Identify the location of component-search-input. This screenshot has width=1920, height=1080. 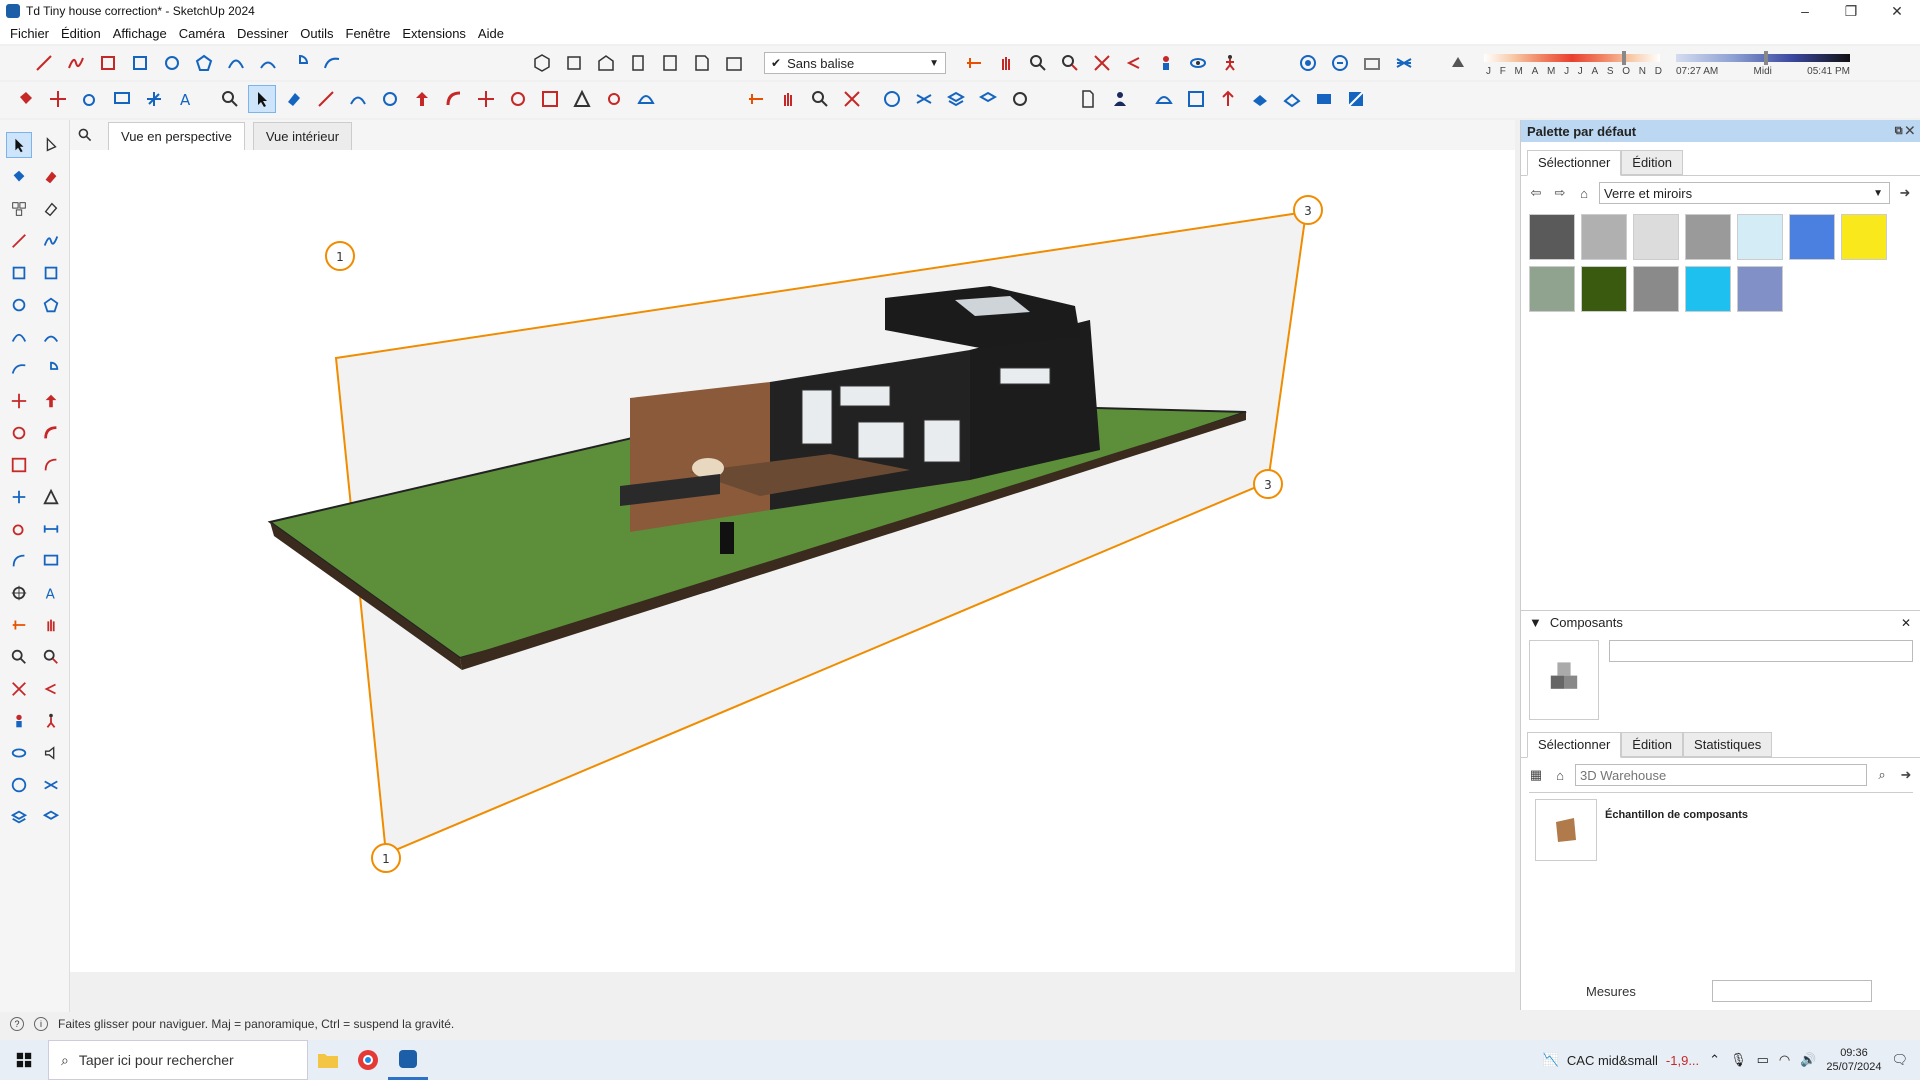
(1721, 775).